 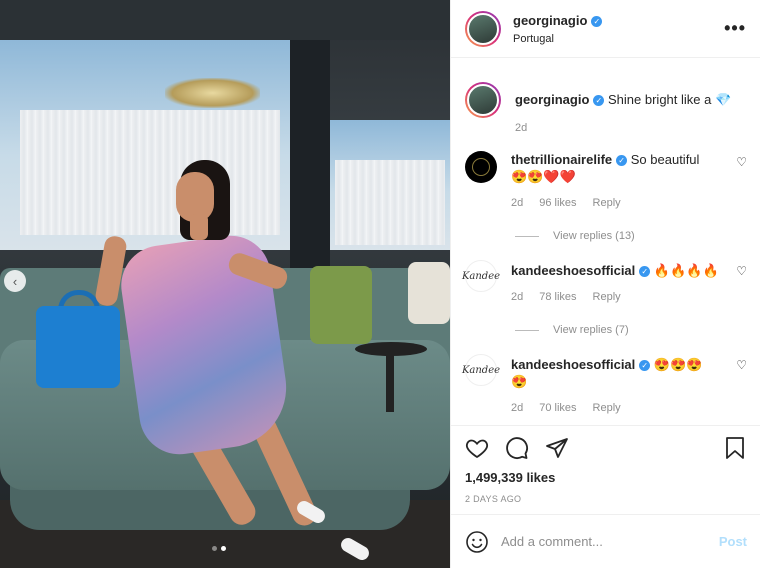 What do you see at coordinates (594, 236) in the screenshot?
I see `view-replies-label: View replies (13)` at bounding box center [594, 236].